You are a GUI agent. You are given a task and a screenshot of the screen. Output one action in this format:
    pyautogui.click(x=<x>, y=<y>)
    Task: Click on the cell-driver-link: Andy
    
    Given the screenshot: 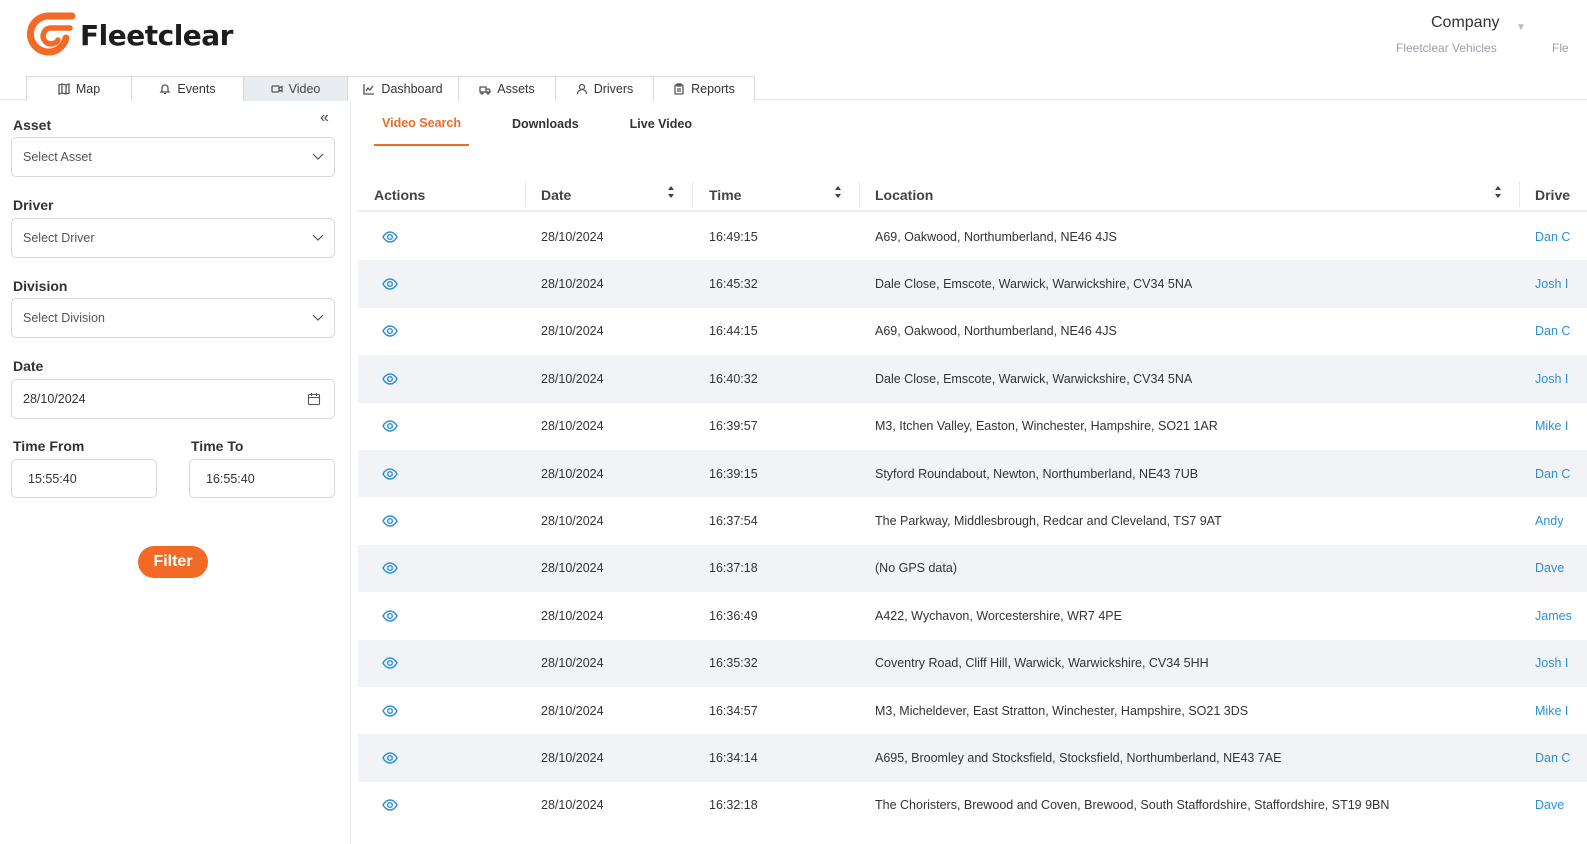 What is the action you would take?
    pyautogui.click(x=1549, y=520)
    